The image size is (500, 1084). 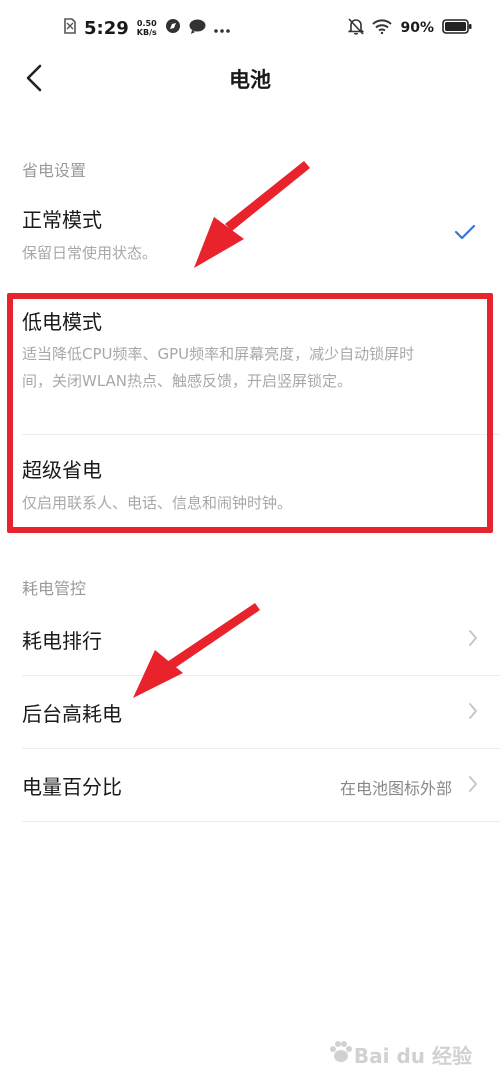 I want to click on option-description: 保留日常使用状态。, so click(x=90, y=253).